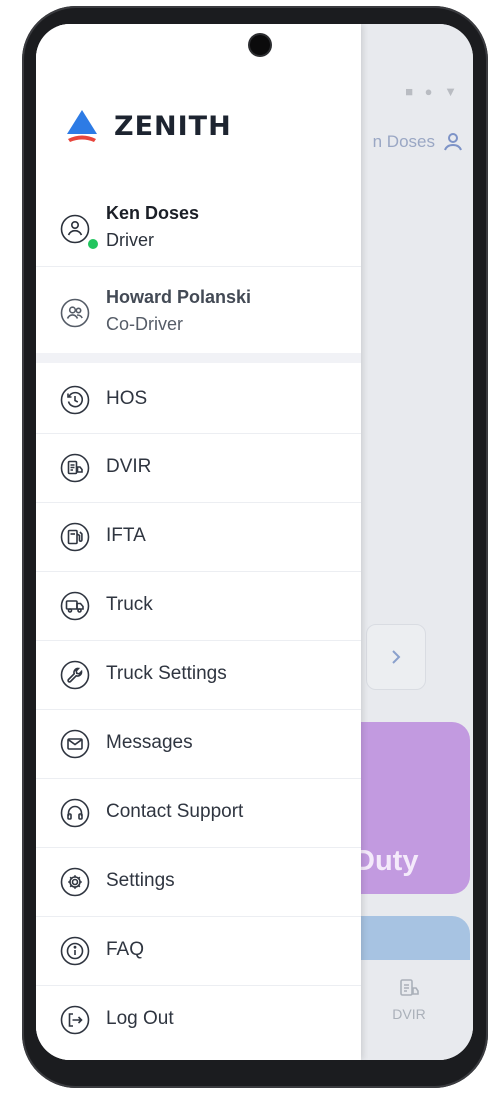  I want to click on section-divider, so click(198, 358).